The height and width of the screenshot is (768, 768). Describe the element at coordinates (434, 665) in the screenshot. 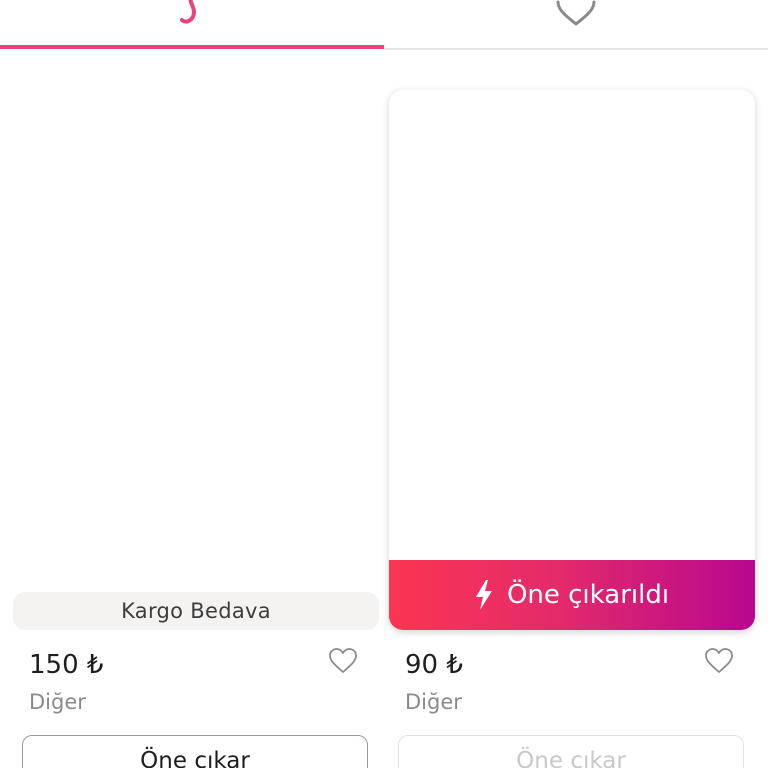

I see `product-price: 90 ₺` at that location.